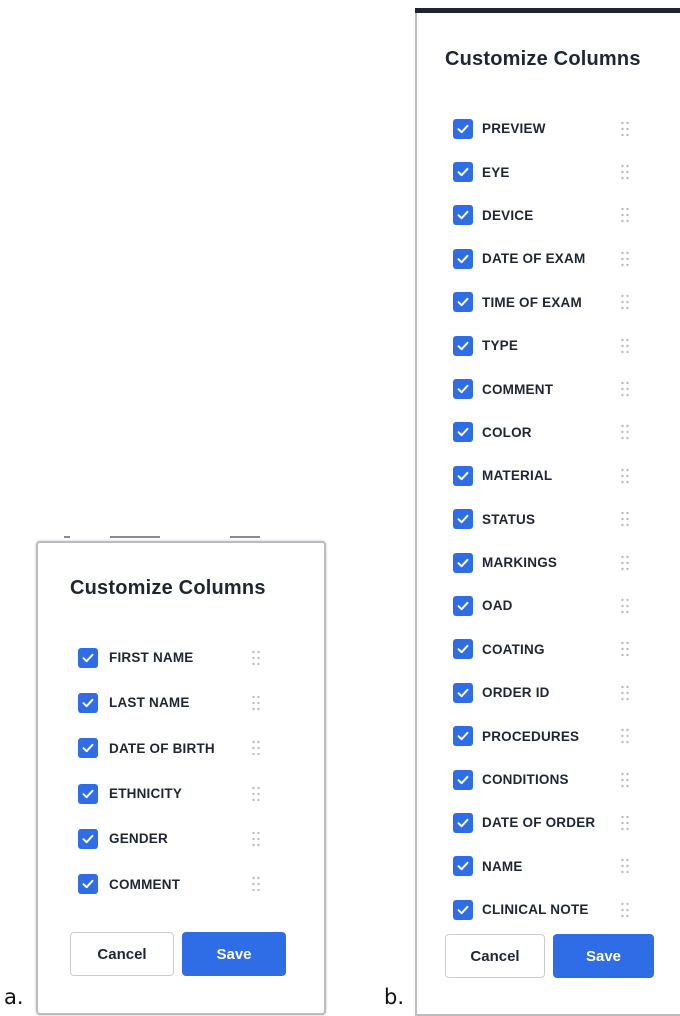 This screenshot has width=680, height=1016. I want to click on column-label: MARKINGS, so click(520, 563).